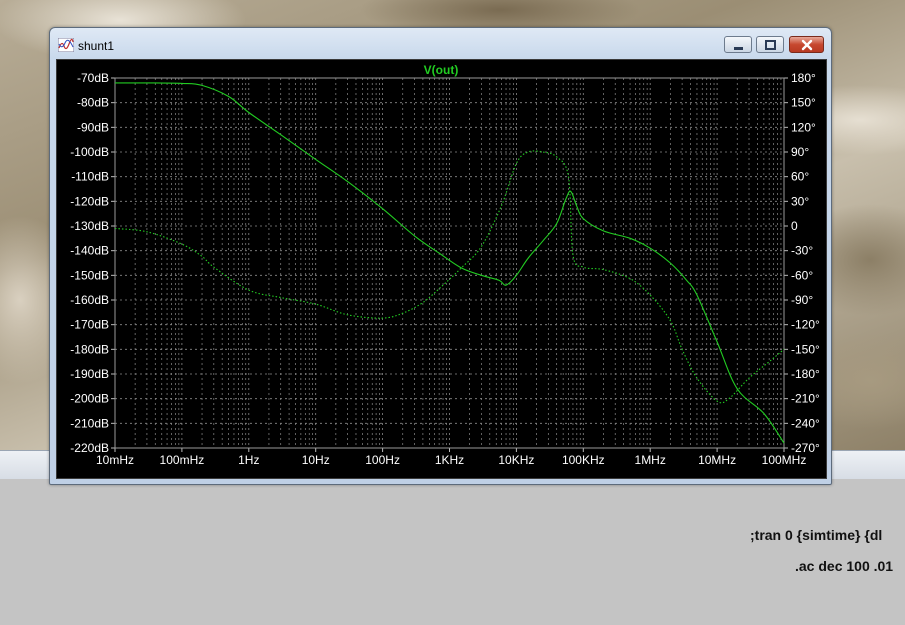  What do you see at coordinates (89, 251) in the screenshot?
I see `y-tick-label-left: -140dB` at bounding box center [89, 251].